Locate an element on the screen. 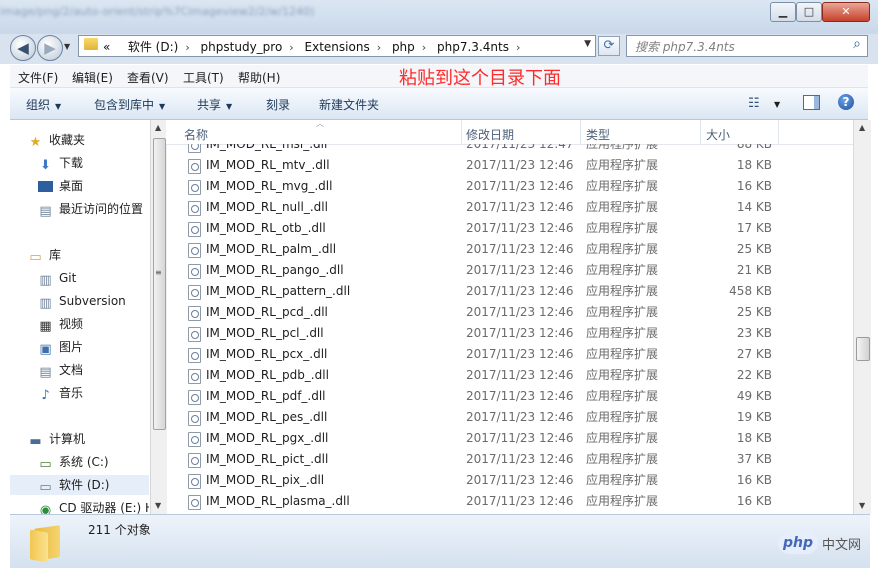  preview-pane-icon is located at coordinates (811, 102).